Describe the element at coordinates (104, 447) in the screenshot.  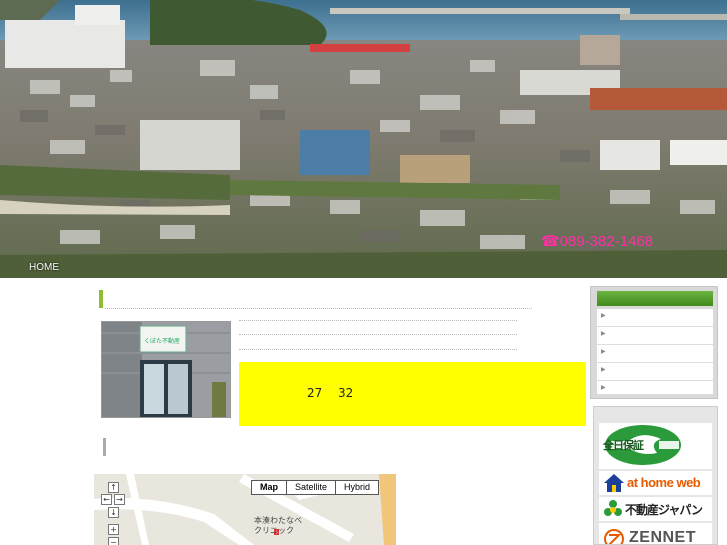
I see `map-heading-marker` at that location.